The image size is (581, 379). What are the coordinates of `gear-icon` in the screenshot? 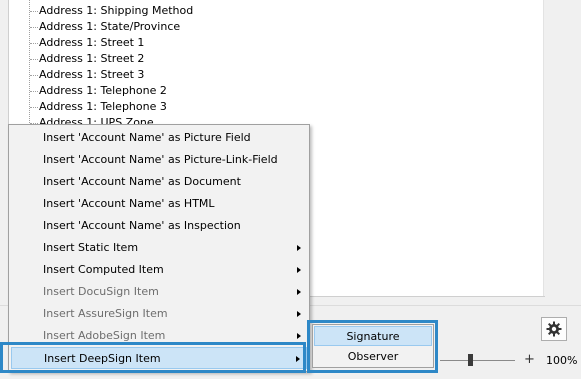 It's located at (554, 329).